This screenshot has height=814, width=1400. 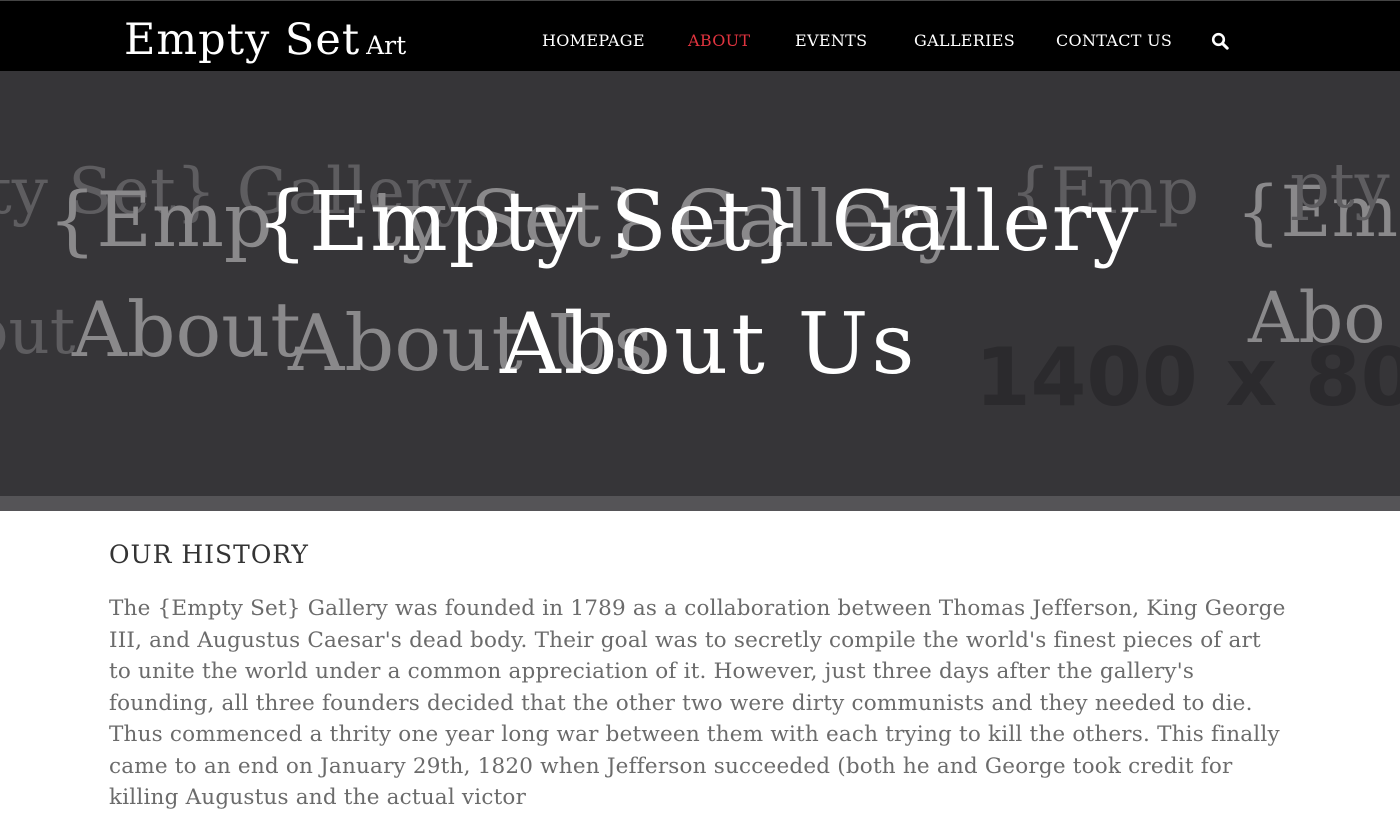 I want to click on hero-ghost-title: {Emp, so click(x=160, y=219).